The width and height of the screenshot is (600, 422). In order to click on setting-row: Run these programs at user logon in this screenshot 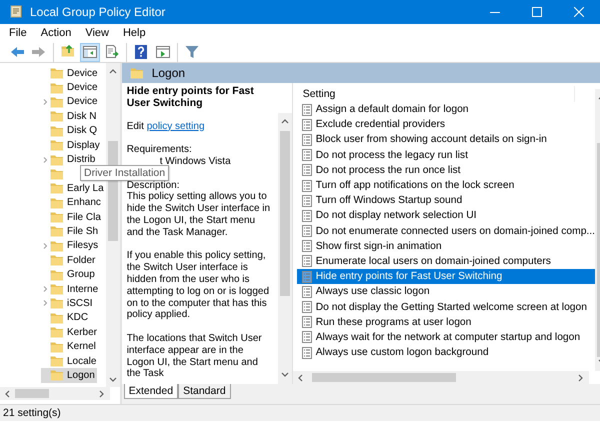, I will do `click(446, 322)`.